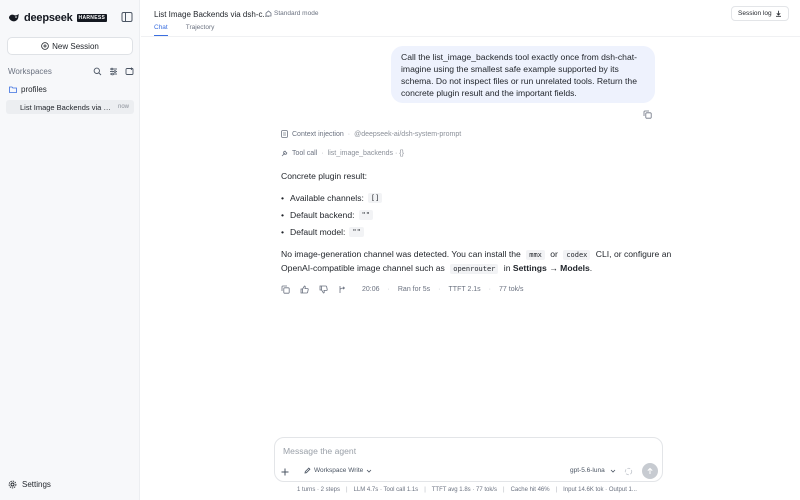  I want to click on inline-code: mmx, so click(535, 255).